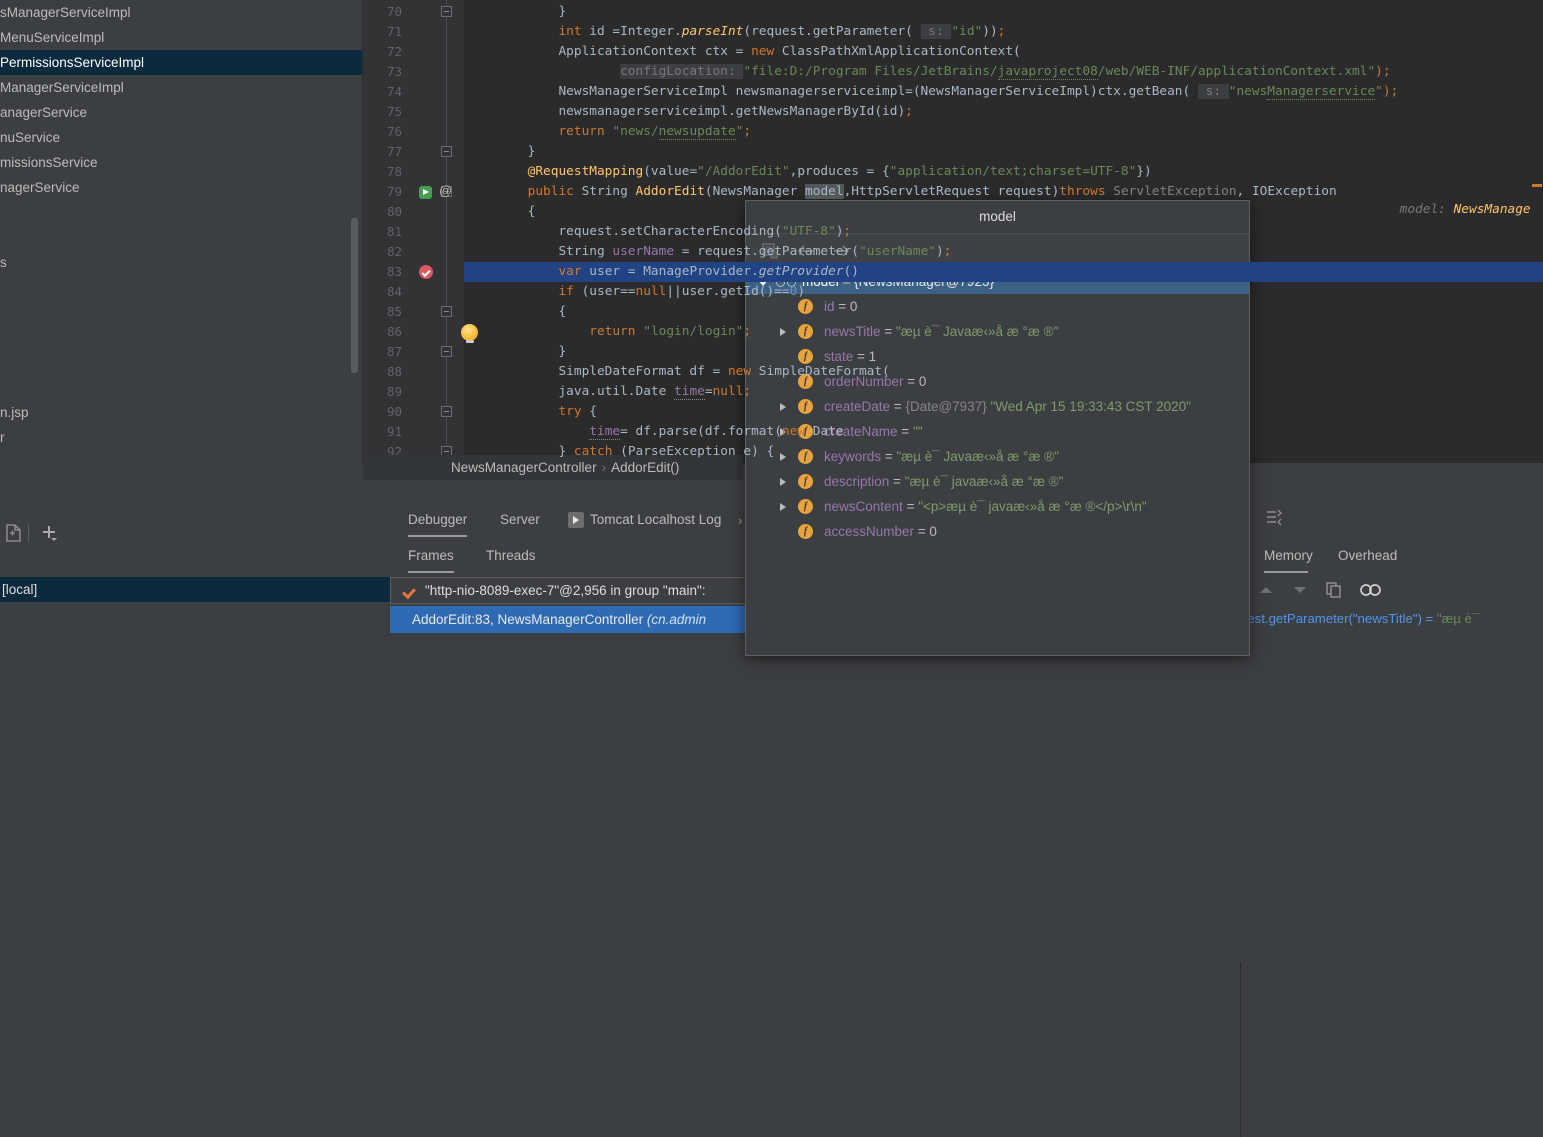  Describe the element at coordinates (394, 411) in the screenshot. I see `line-number: 90` at that location.